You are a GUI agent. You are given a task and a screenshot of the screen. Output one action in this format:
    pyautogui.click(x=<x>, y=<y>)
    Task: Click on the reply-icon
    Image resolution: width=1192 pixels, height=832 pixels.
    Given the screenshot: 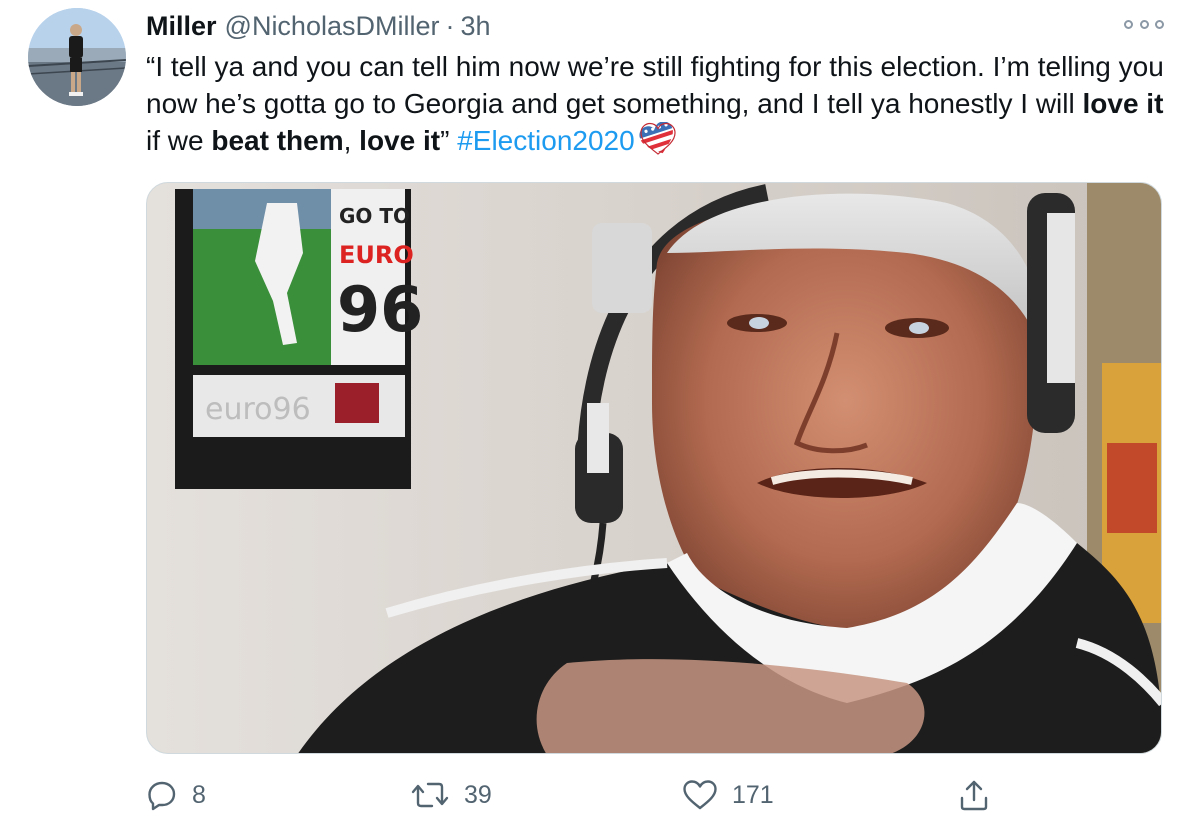 What is the action you would take?
    pyautogui.click(x=162, y=795)
    